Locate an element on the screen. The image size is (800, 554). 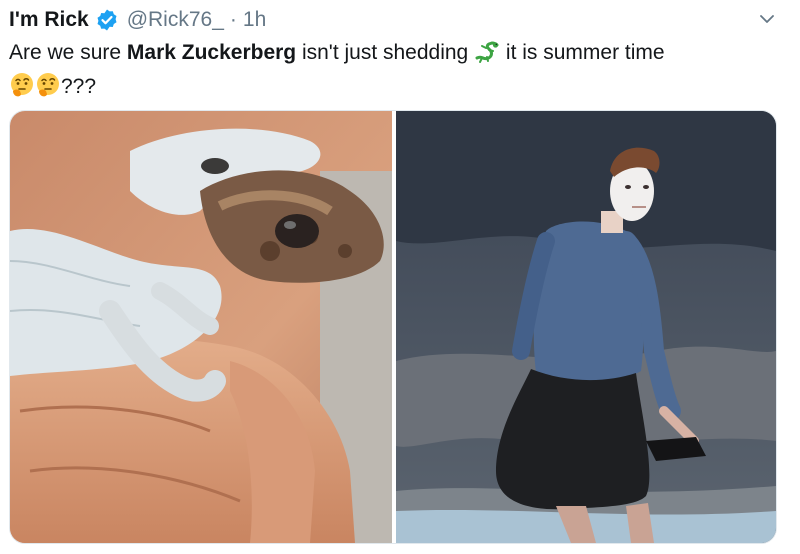
tweet-text-part: ??? is located at coordinates (79, 86).